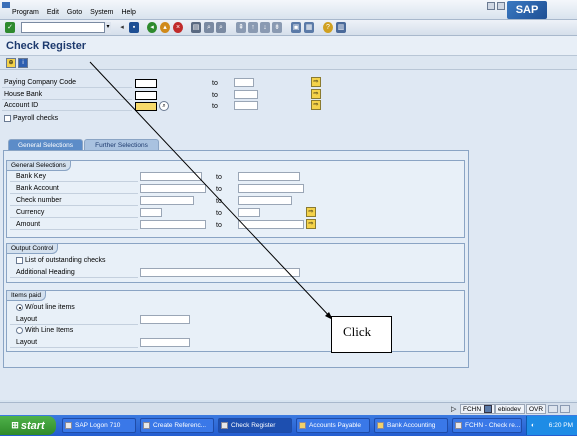  Describe the element at coordinates (335, 425) in the screenshot. I see `taskbar-item-label: Accounts Payable` at that location.